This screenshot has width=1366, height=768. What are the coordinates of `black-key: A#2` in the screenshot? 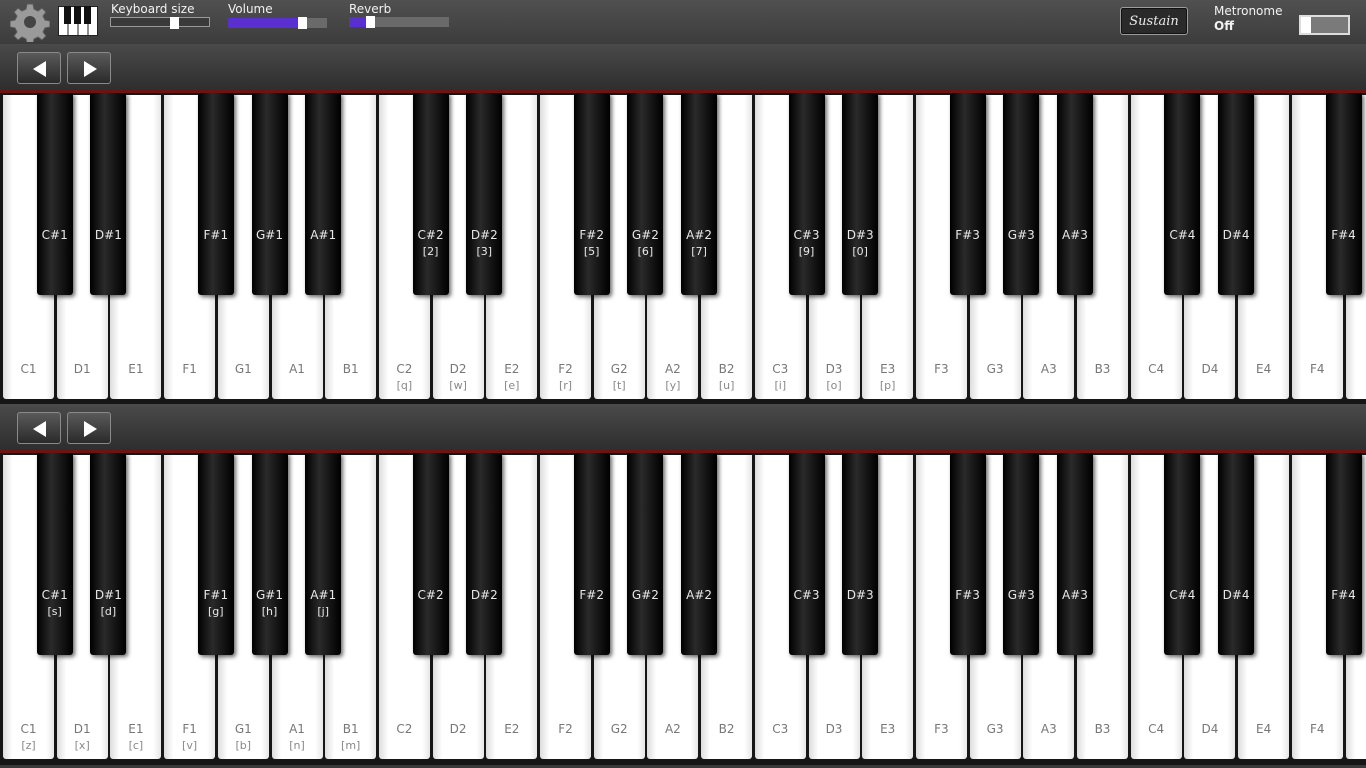 It's located at (699, 554).